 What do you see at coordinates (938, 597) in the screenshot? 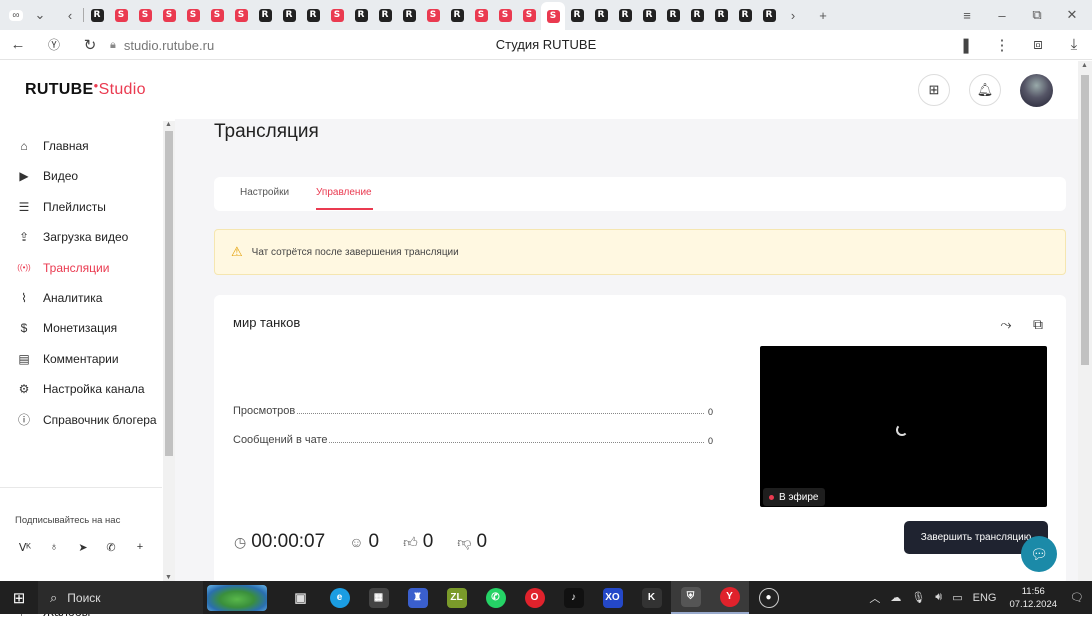
I see `volume-icon: 🔊︎` at bounding box center [938, 597].